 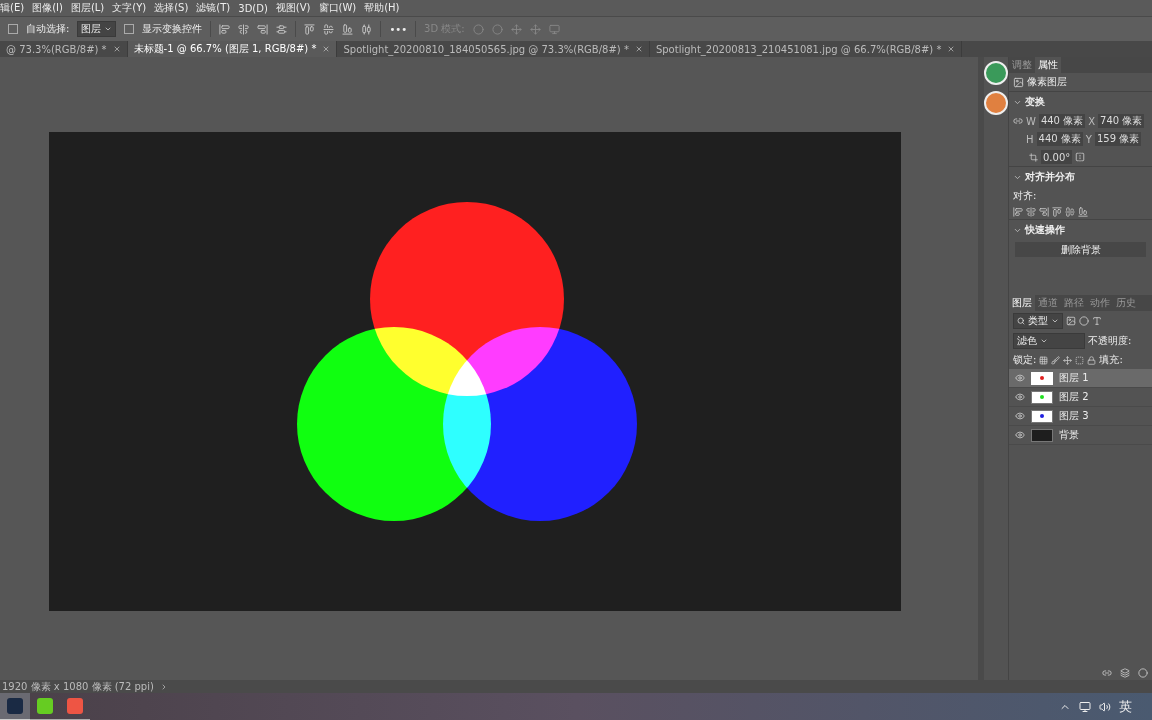 I want to click on opacity-label: 不透明度:, so click(x=1110, y=341).